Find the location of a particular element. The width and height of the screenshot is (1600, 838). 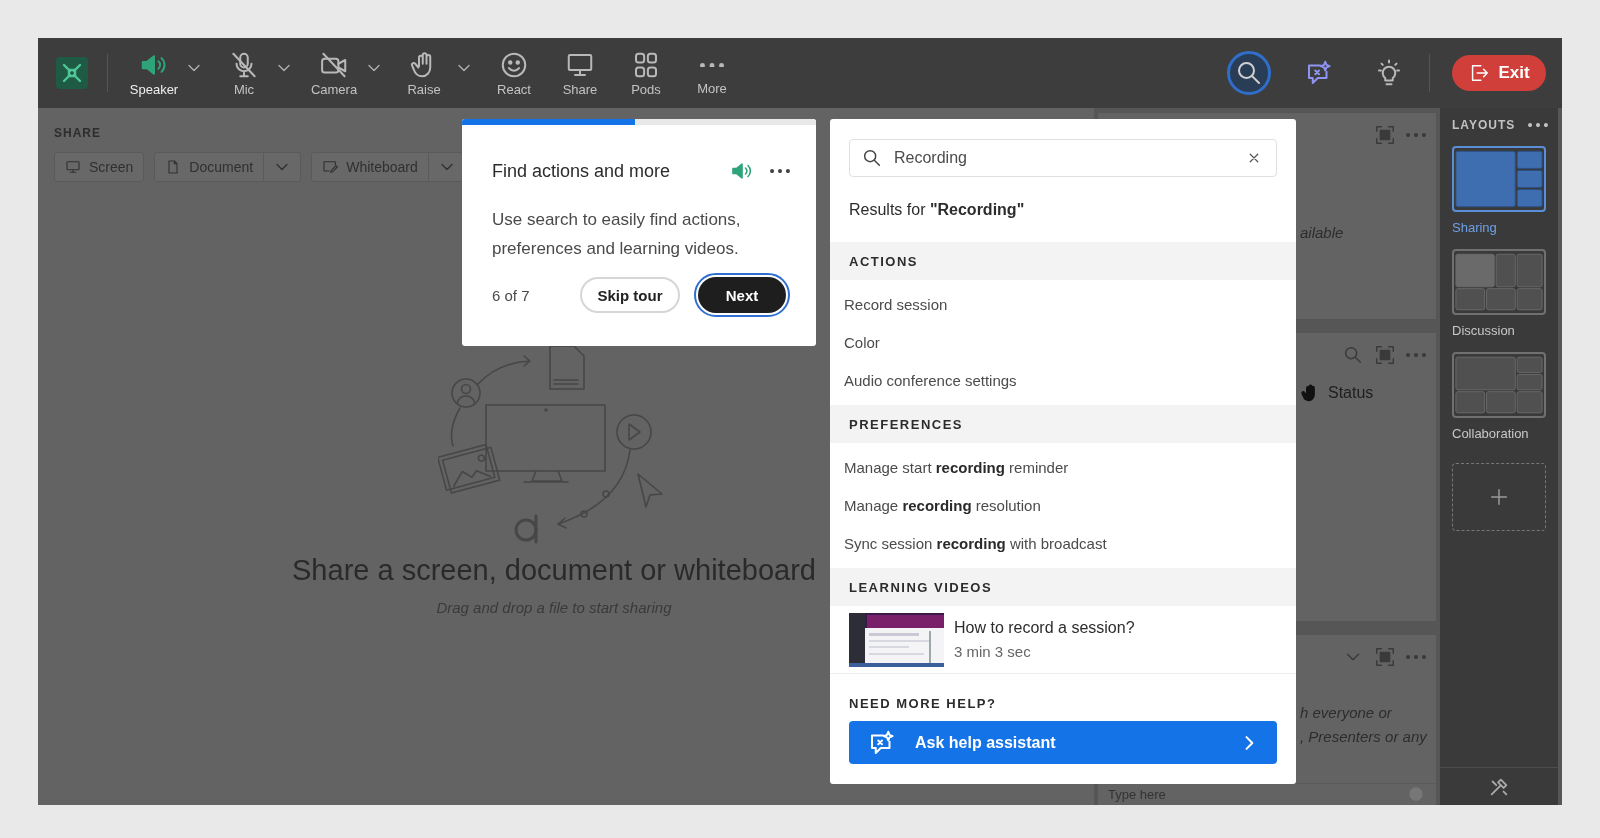

results-heading: Results for "Recording" is located at coordinates (937, 210).